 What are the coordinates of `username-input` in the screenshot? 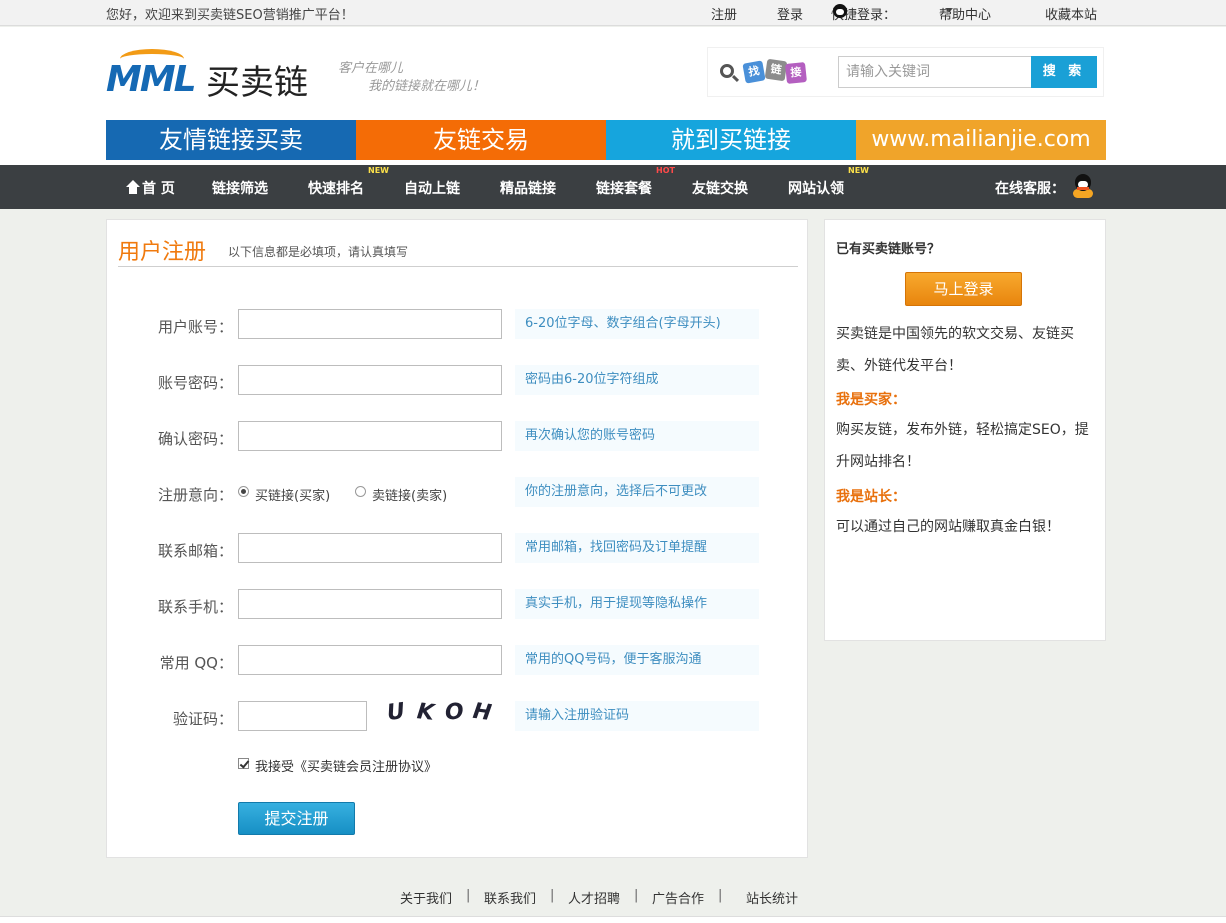 It's located at (370, 324).